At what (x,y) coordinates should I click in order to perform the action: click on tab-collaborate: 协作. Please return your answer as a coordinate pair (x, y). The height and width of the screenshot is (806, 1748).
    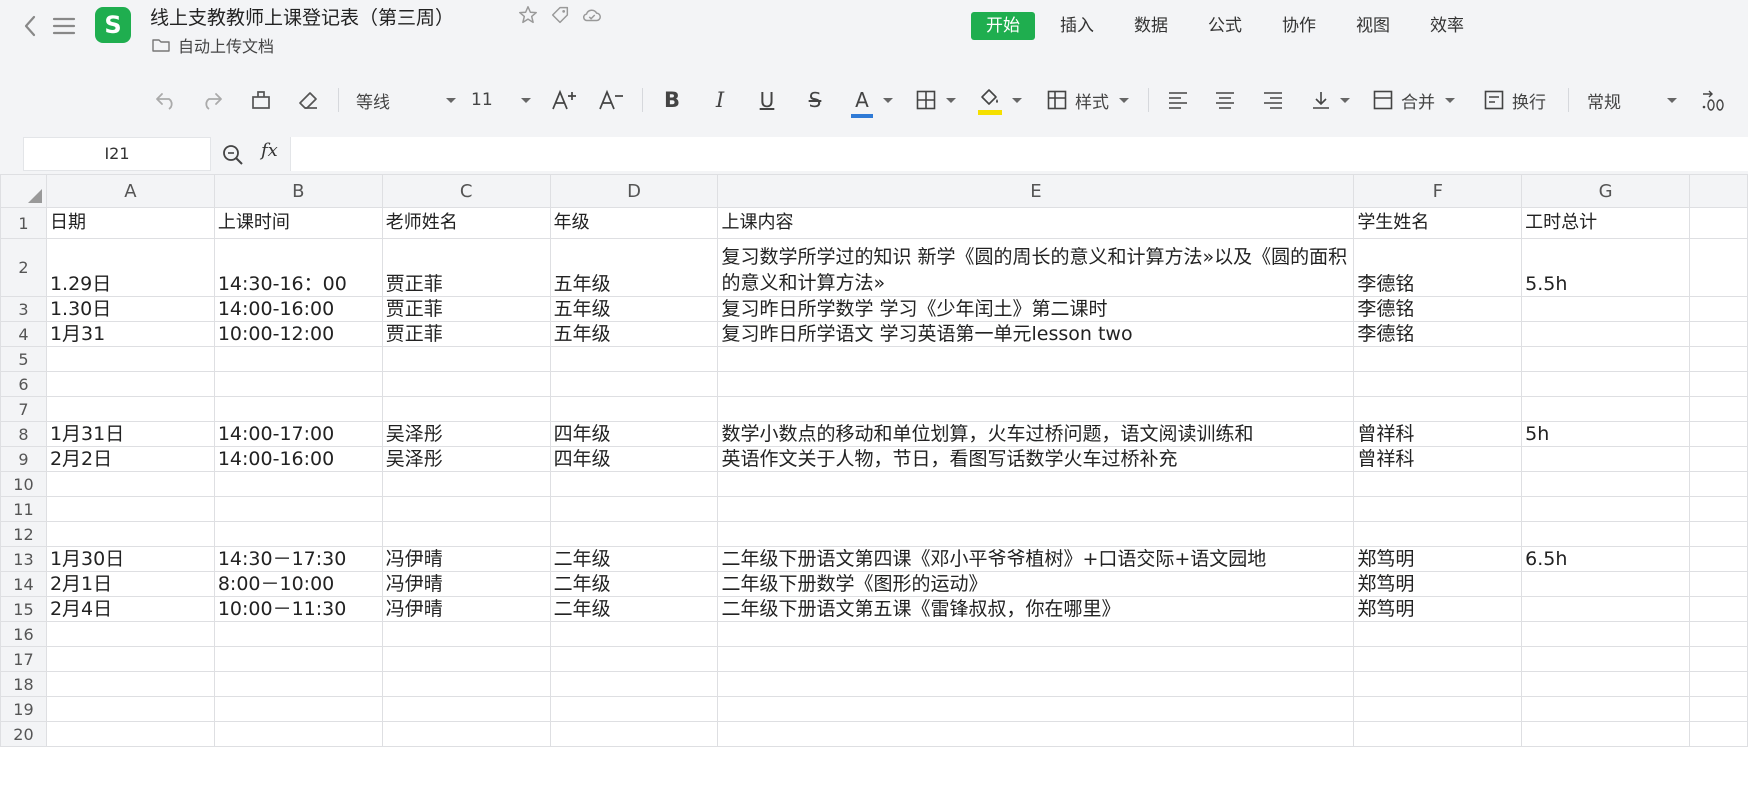
    Looking at the image, I should click on (1299, 26).